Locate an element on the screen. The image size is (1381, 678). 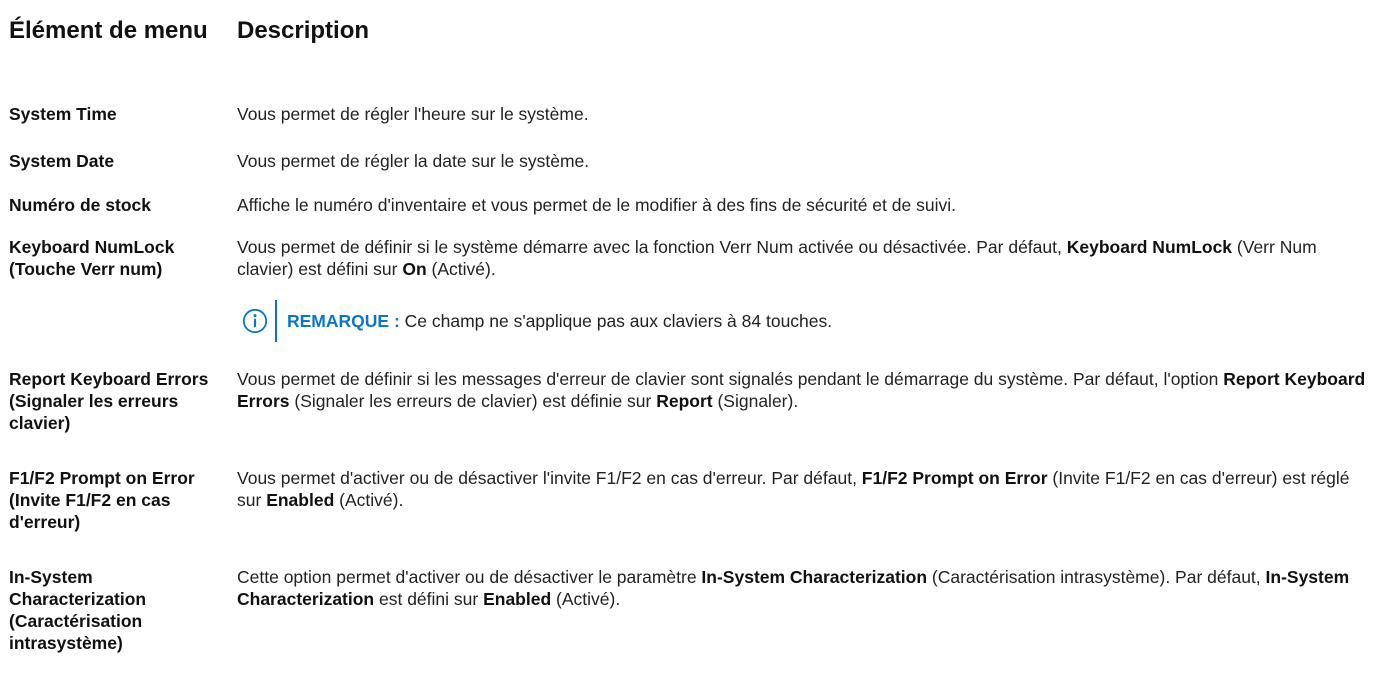
term-asset-tag: Numéro de stock is located at coordinates (80, 205).